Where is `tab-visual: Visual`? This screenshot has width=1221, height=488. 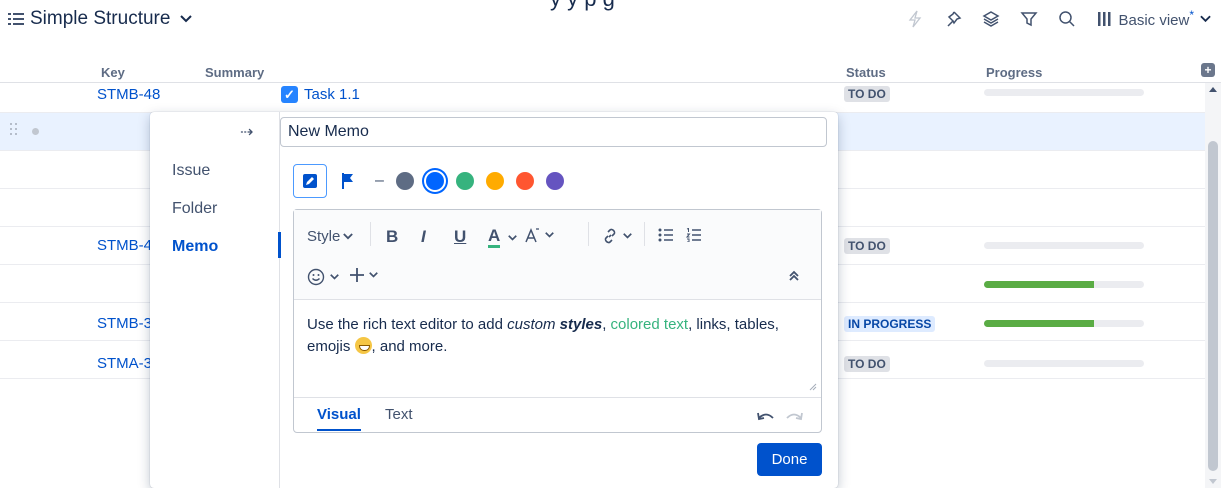
tab-visual: Visual is located at coordinates (339, 418).